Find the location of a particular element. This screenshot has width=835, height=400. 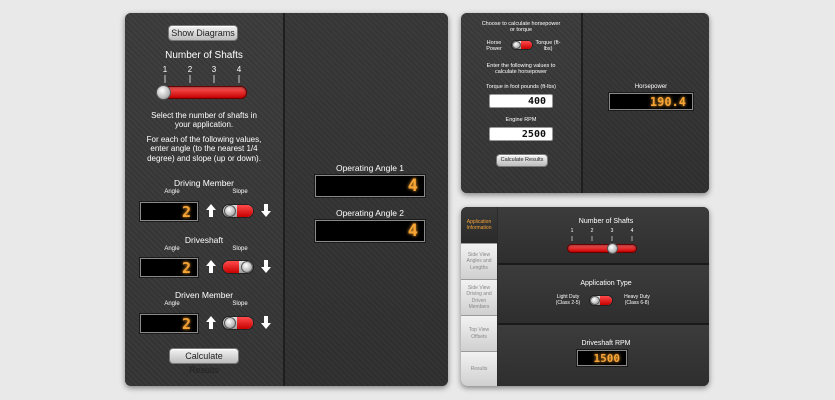

driving-member-angle-label: Angle is located at coordinates (172, 192).